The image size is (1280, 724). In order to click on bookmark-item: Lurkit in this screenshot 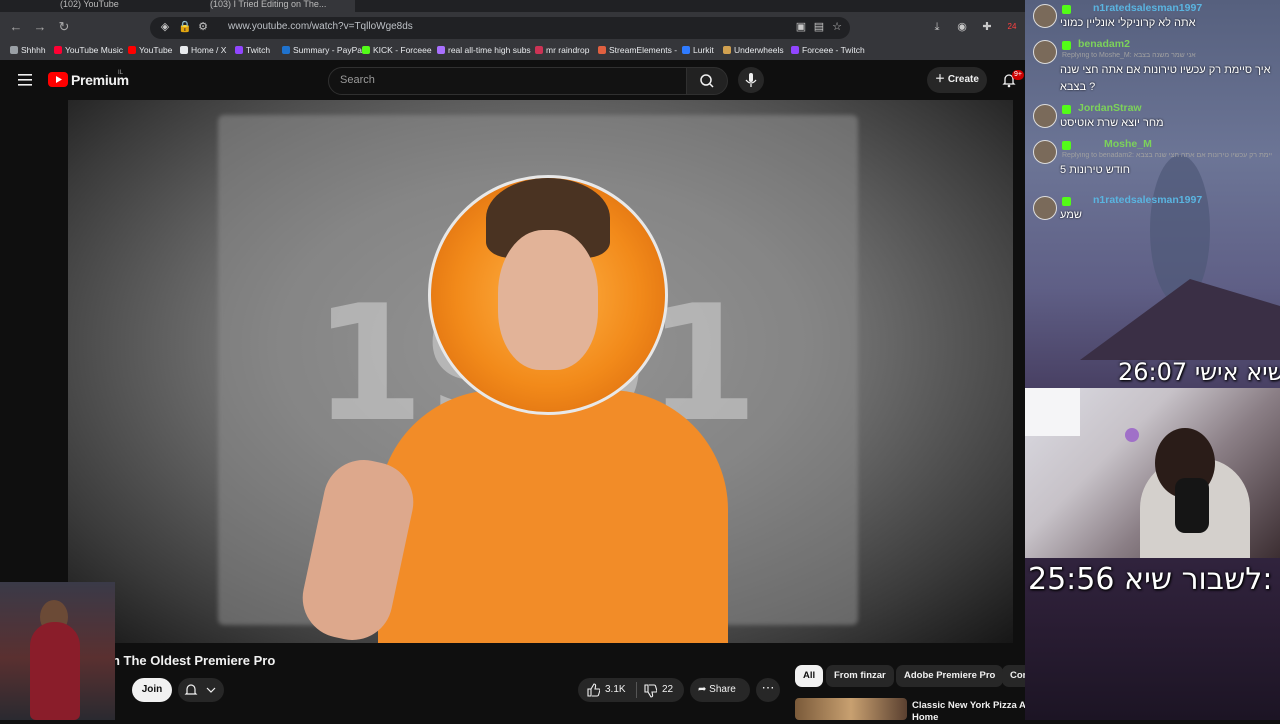, I will do `click(698, 50)`.